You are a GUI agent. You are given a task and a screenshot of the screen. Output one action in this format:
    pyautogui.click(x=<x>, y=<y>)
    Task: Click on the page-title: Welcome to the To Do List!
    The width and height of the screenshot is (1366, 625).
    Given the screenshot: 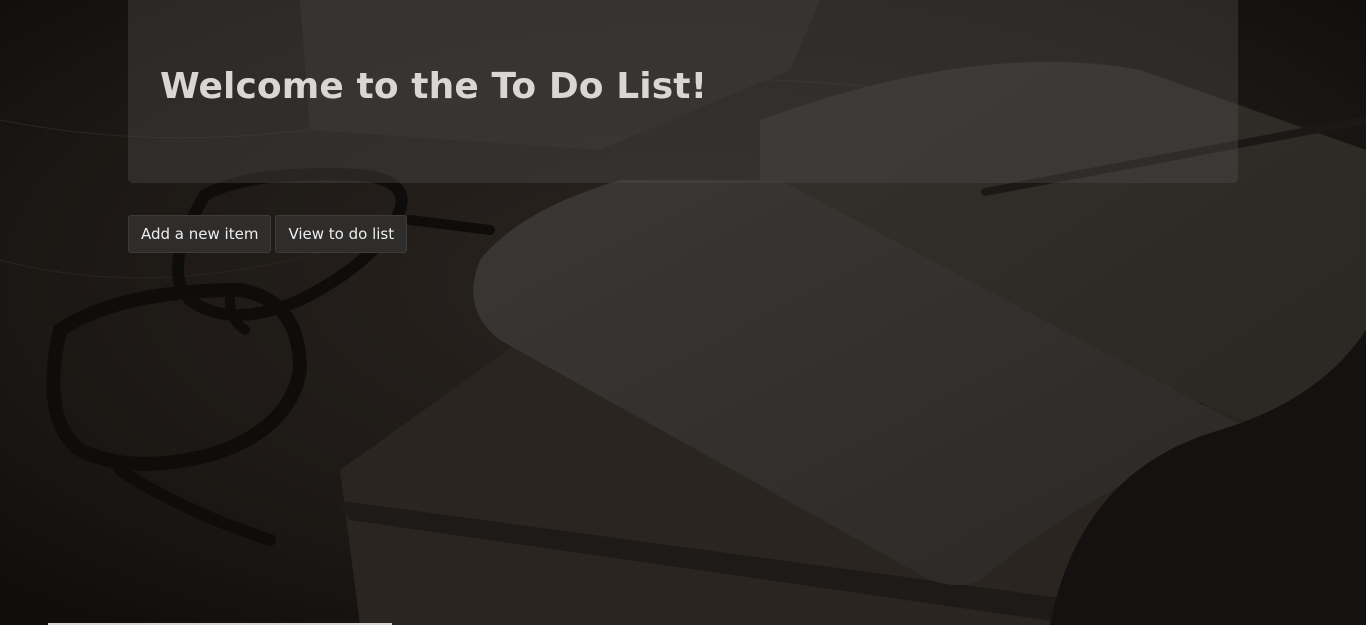 What is the action you would take?
    pyautogui.click(x=434, y=86)
    